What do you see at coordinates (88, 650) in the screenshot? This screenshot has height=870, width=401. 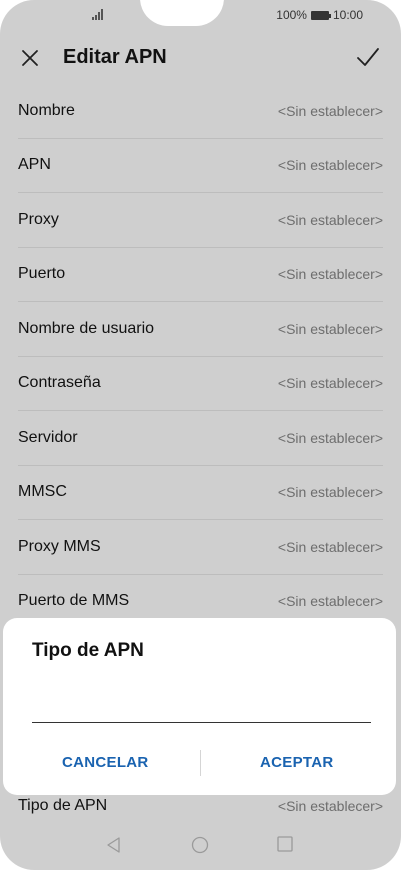 I see `dialog-title: Tipo de APN` at bounding box center [88, 650].